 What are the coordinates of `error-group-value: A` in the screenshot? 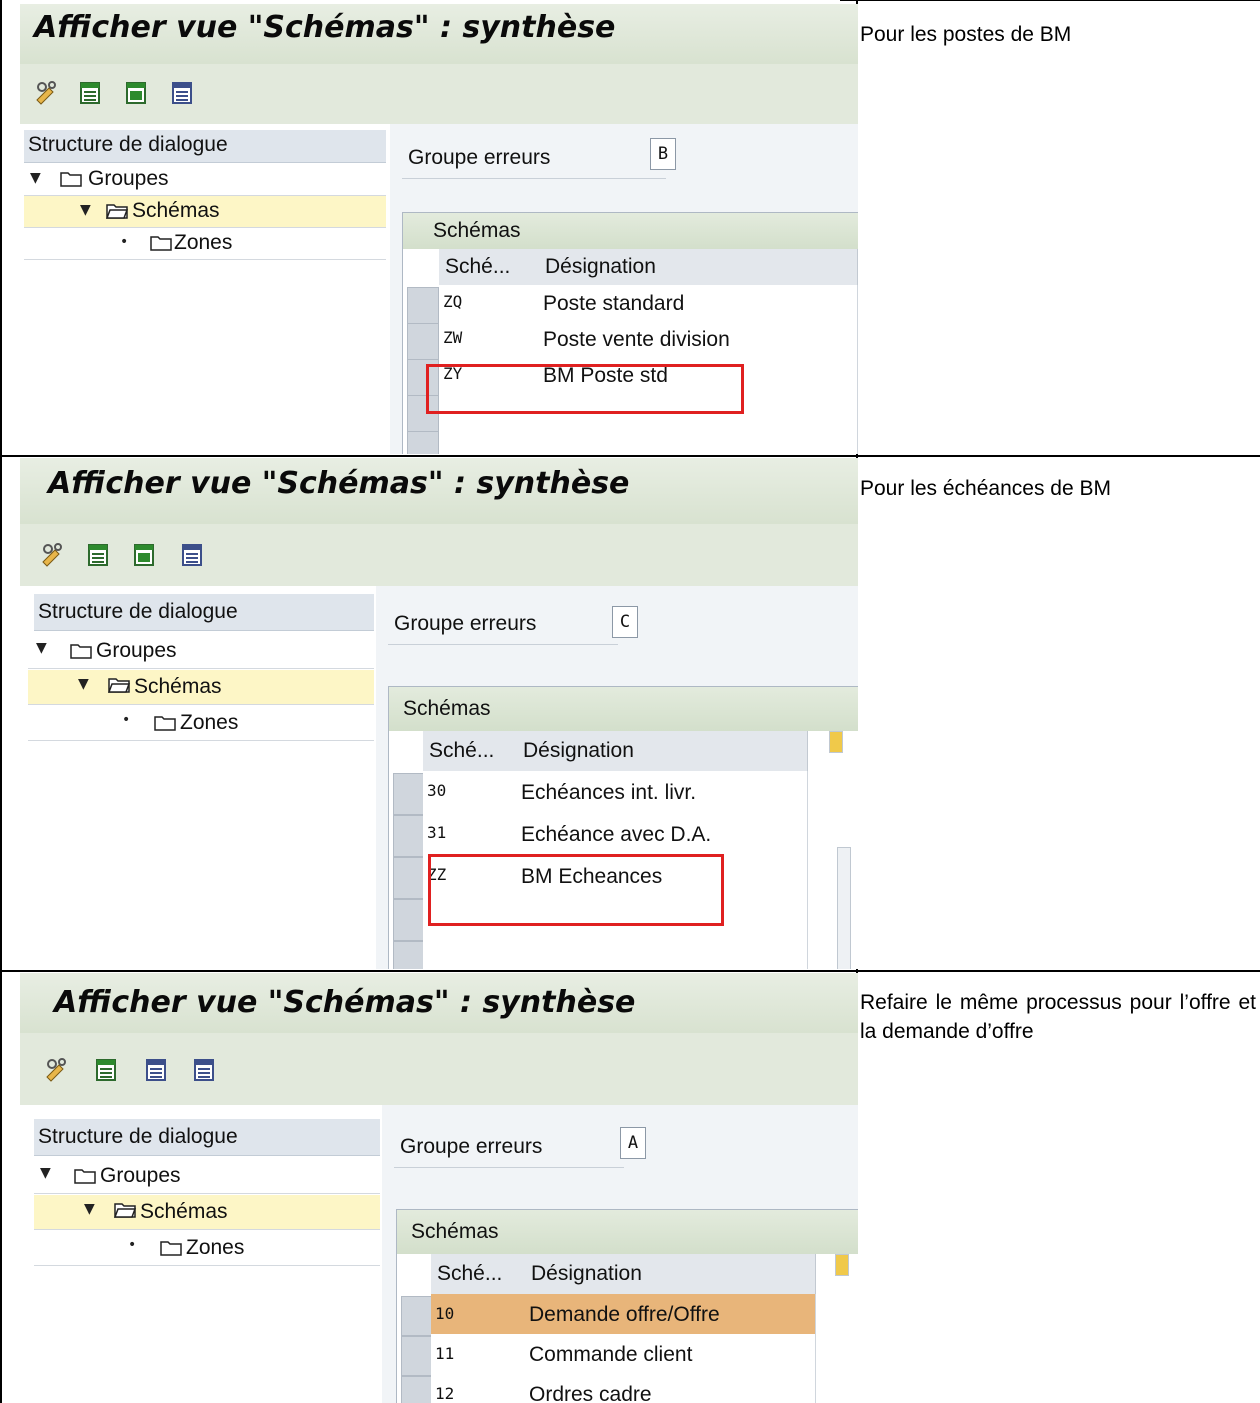 It's located at (633, 1143).